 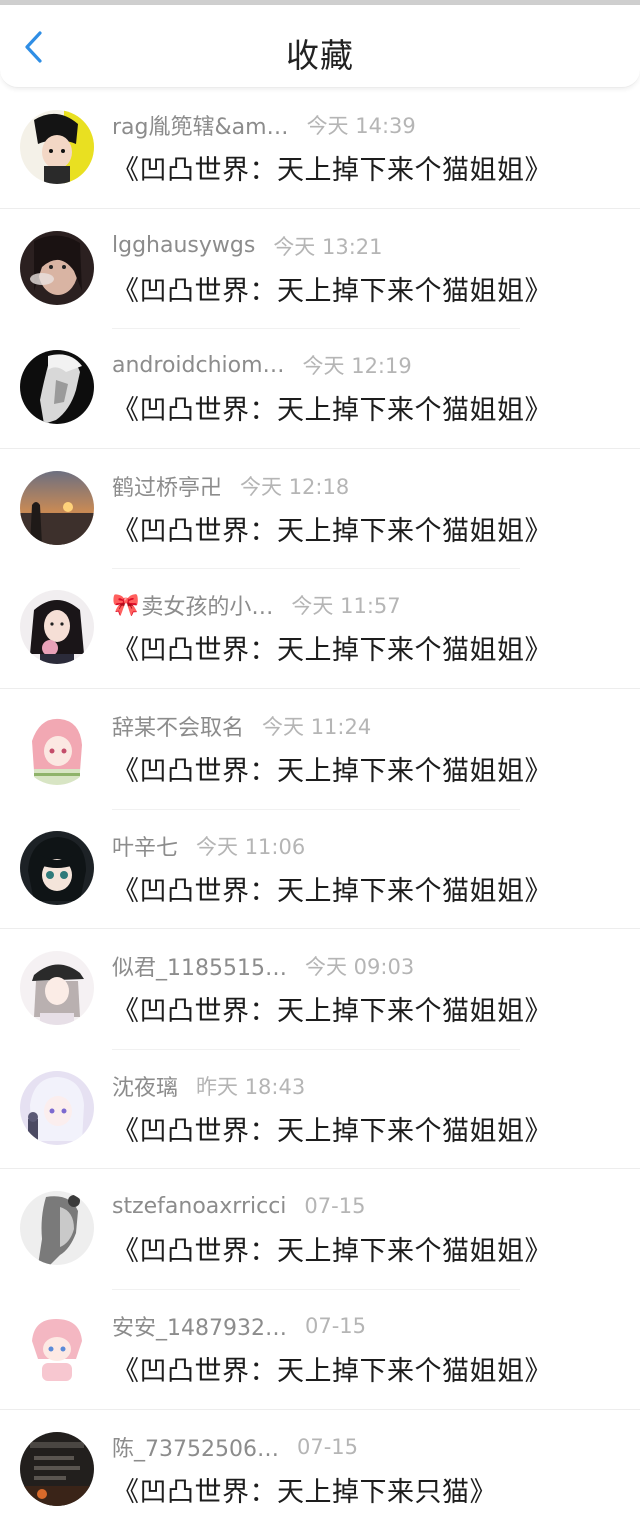 I want to click on nav-header: 收藏, so click(x=320, y=46).